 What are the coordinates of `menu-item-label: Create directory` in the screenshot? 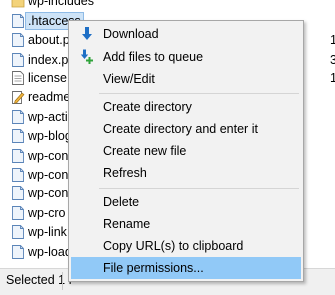 It's located at (147, 107).